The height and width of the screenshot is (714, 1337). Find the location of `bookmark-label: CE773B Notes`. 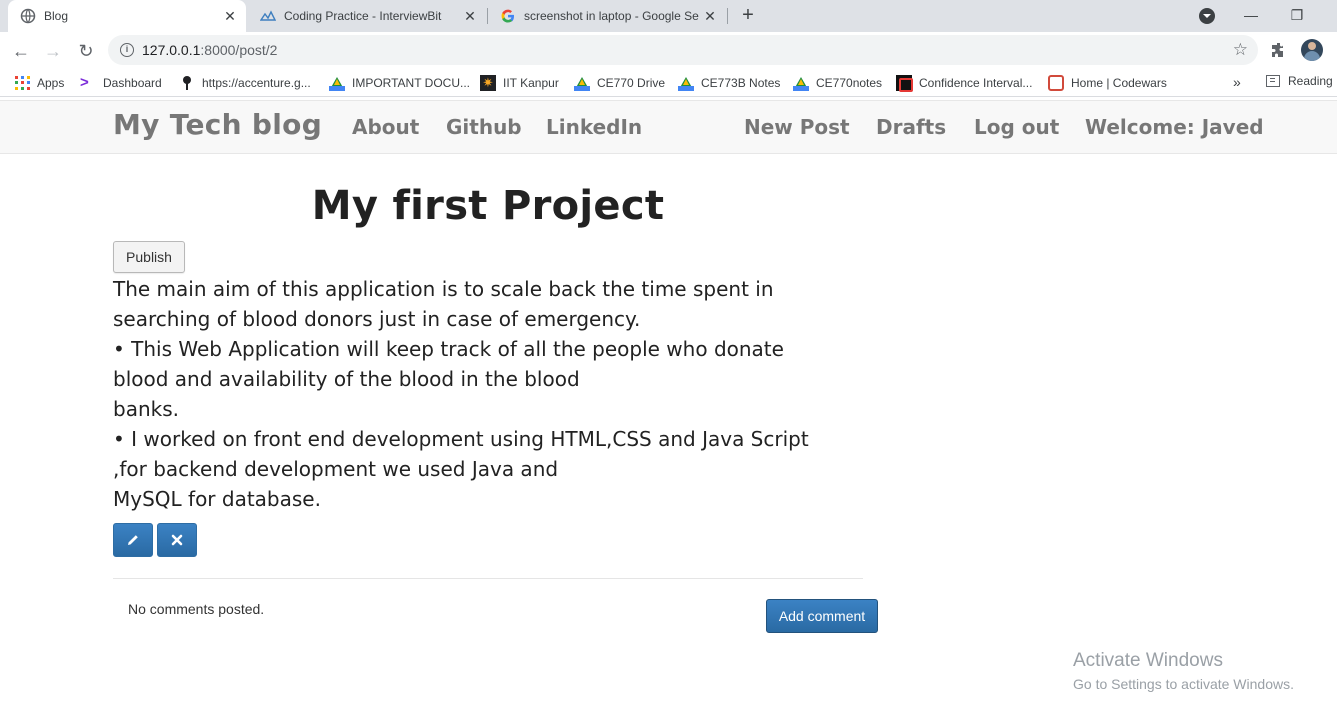

bookmark-label: CE773B Notes is located at coordinates (741, 83).